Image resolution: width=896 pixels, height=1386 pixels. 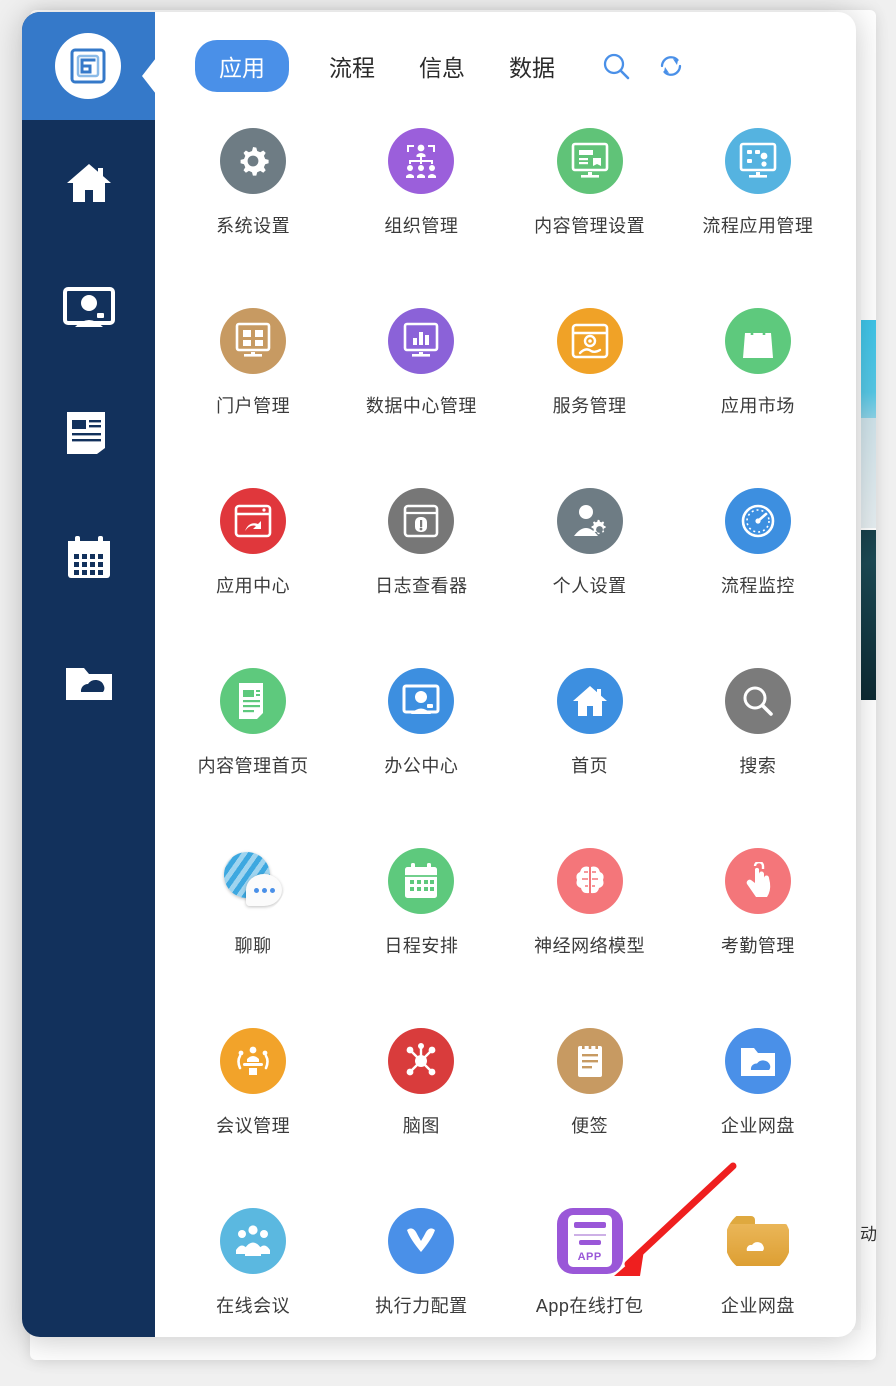 I want to click on tab-bar: 应用 流程 信息 数据, so click(x=505, y=66).